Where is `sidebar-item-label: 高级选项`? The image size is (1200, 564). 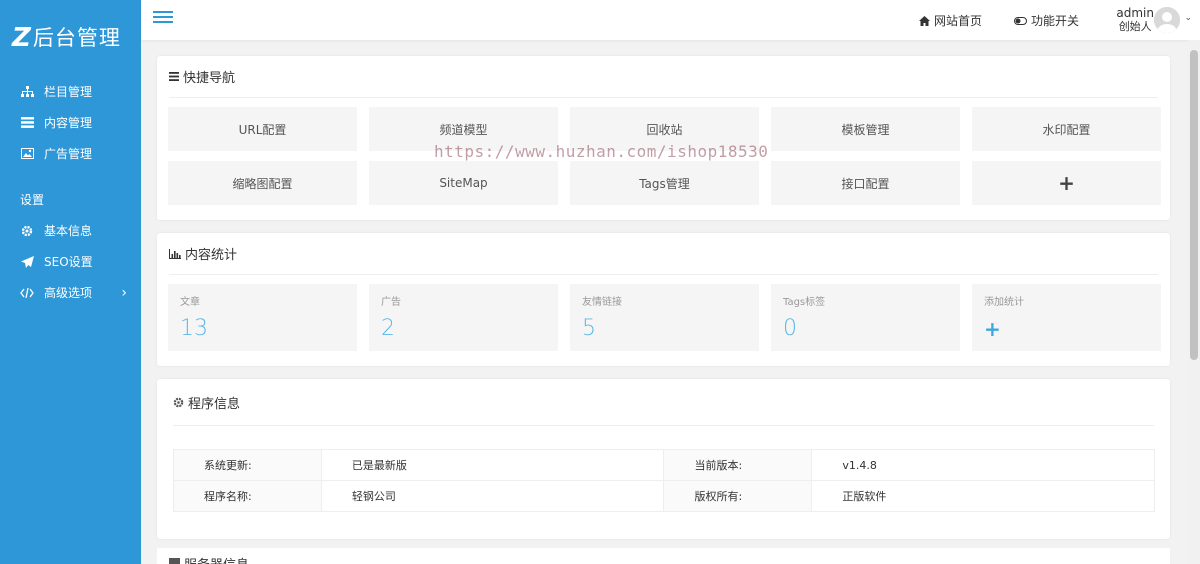 sidebar-item-label: 高级选项 is located at coordinates (68, 293).